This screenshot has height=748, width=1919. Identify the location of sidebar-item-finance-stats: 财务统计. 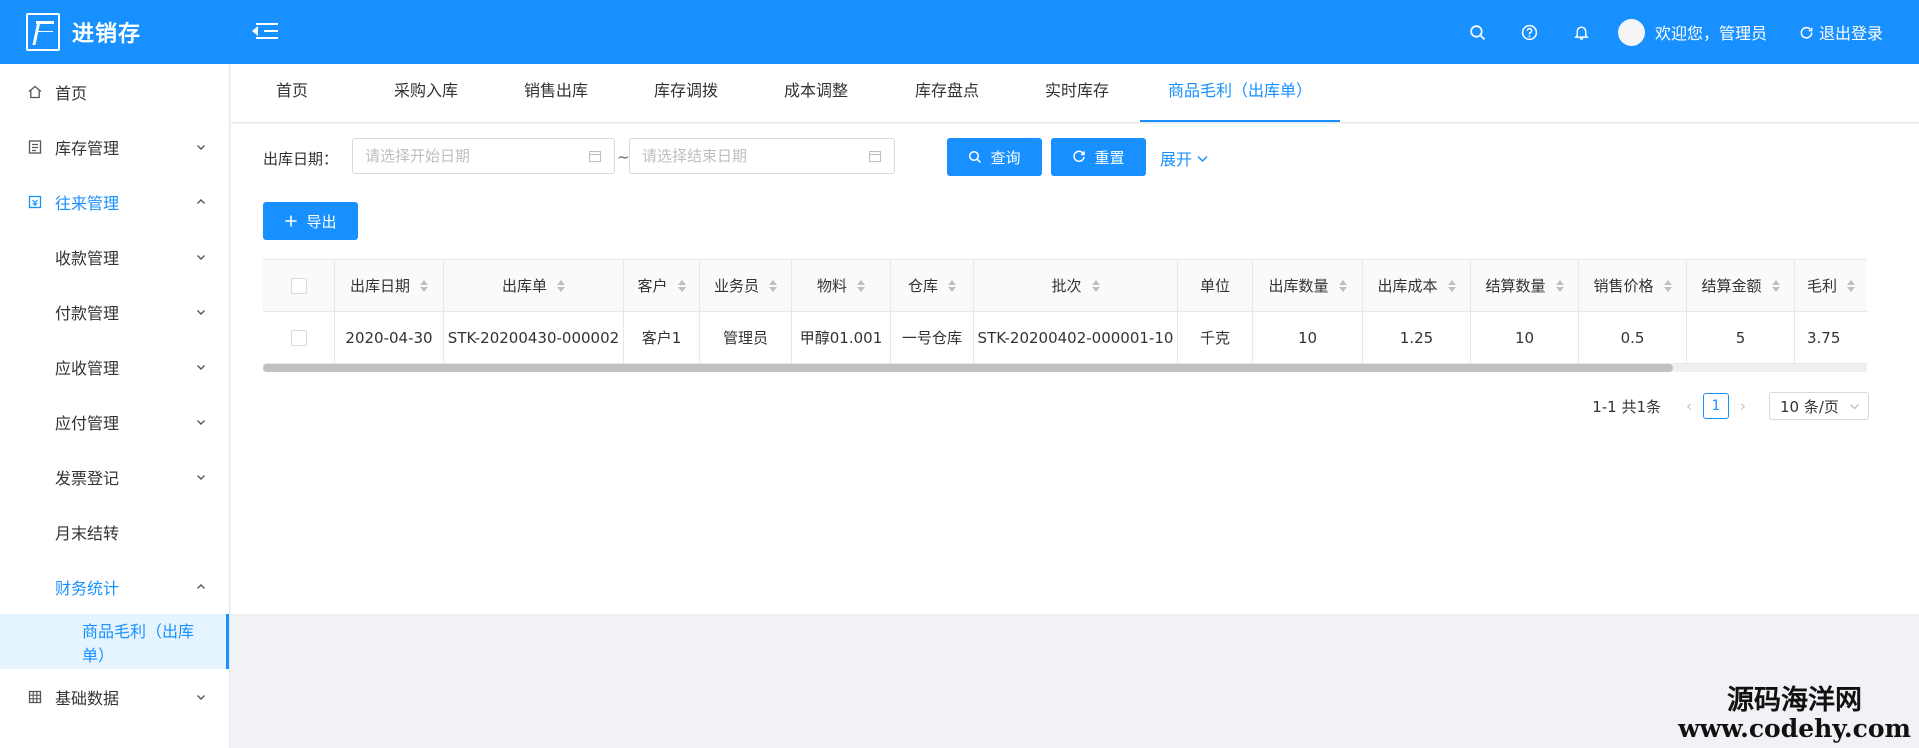
(114, 586).